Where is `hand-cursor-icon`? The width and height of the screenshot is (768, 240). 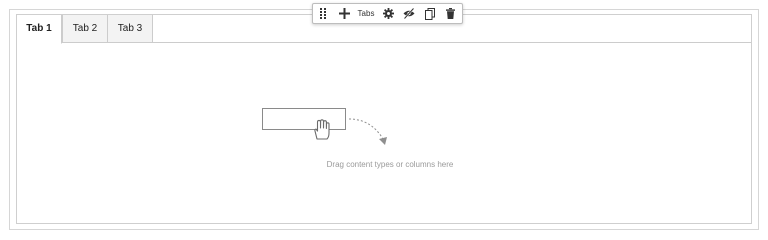 hand-cursor-icon is located at coordinates (322, 129).